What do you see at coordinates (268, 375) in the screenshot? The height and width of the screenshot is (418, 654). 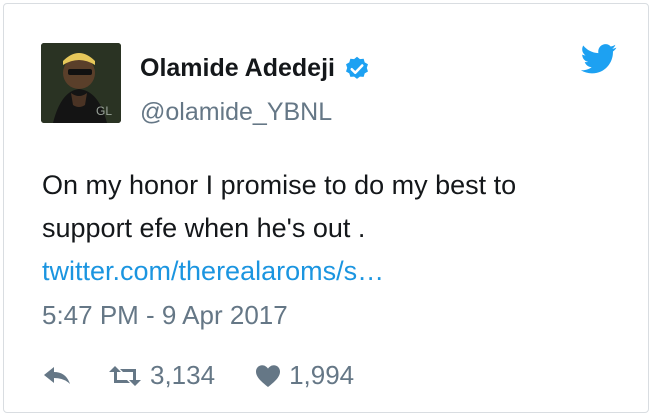 I see `heart-icon` at bounding box center [268, 375].